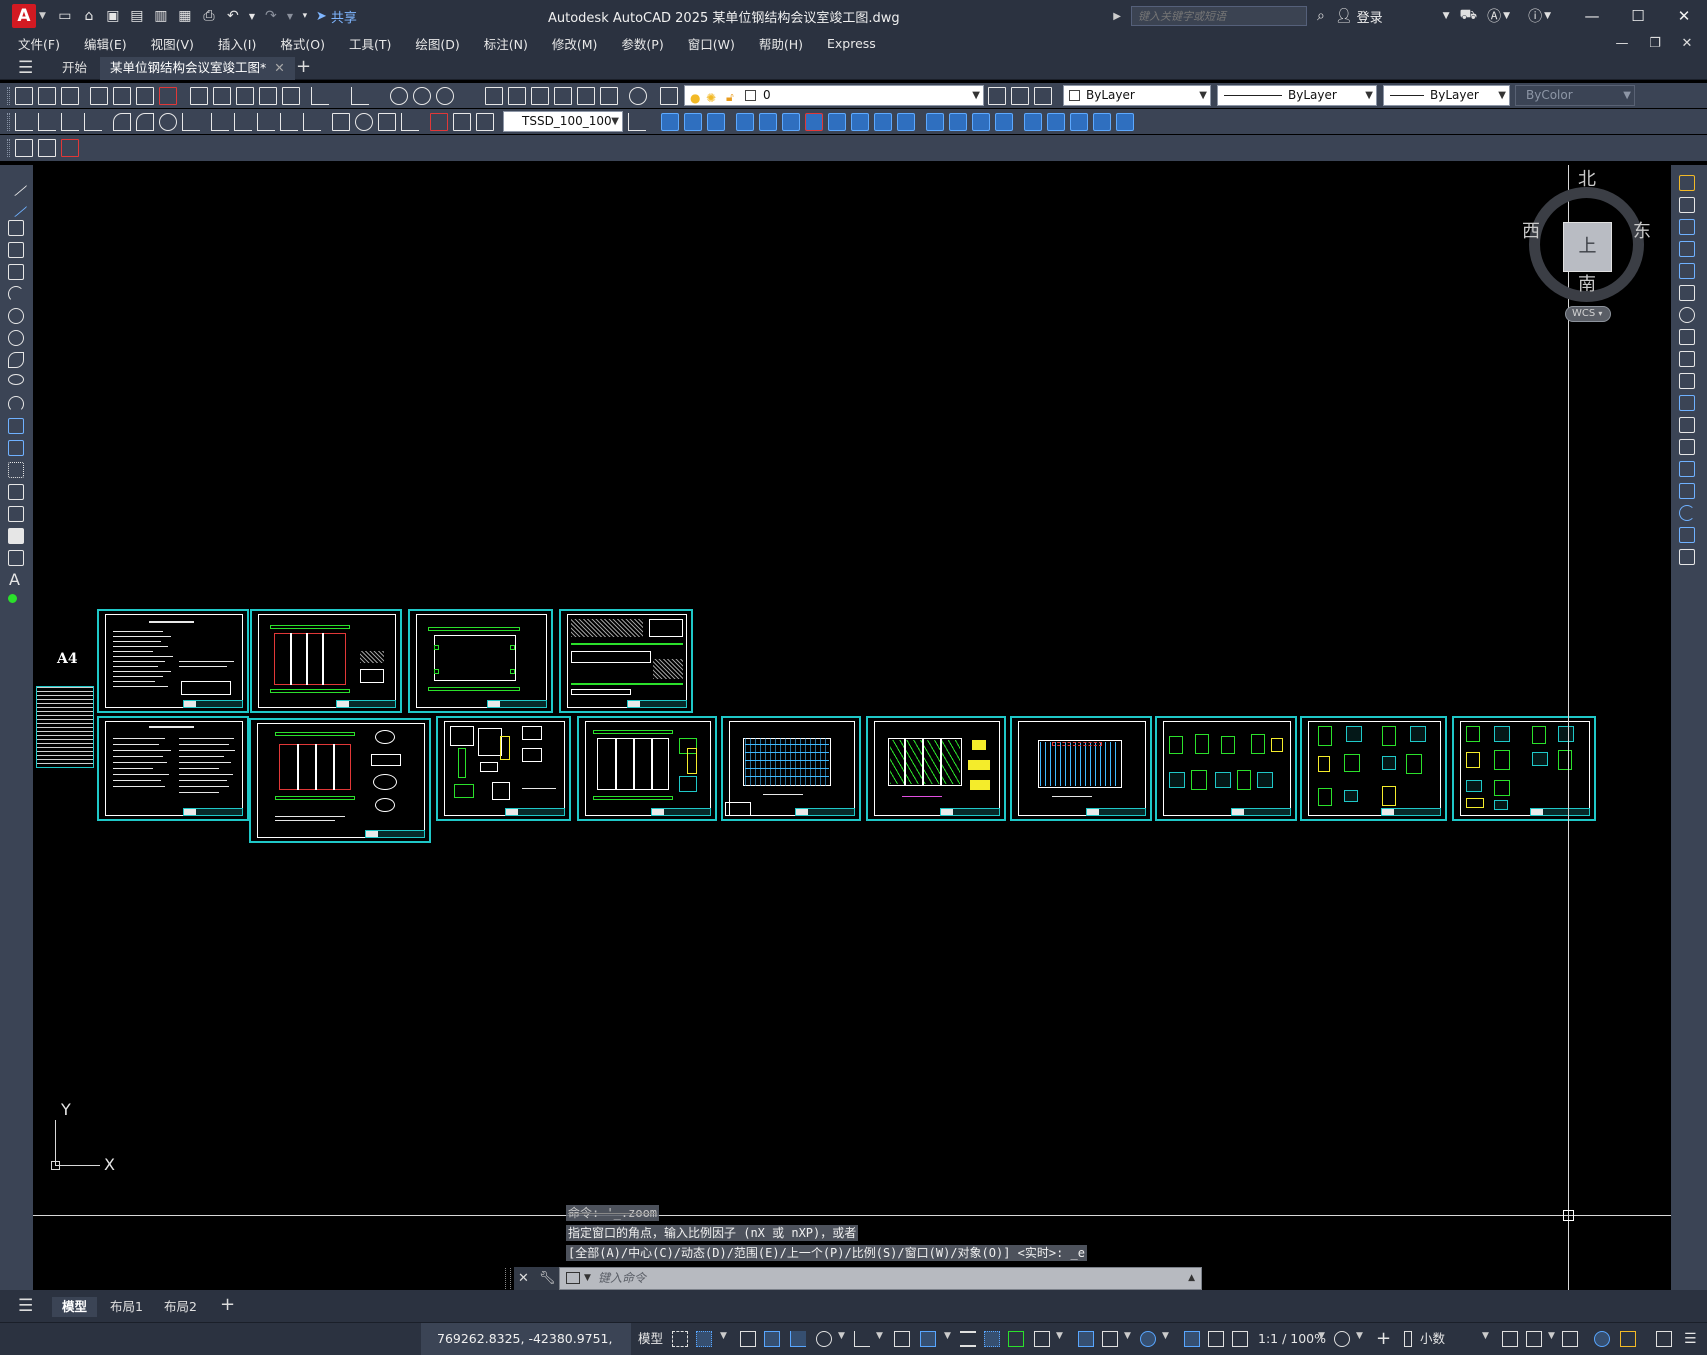 This screenshot has width=1707, height=1355. Describe the element at coordinates (161, 16) in the screenshot. I see `open-web-icon: ▥` at that location.